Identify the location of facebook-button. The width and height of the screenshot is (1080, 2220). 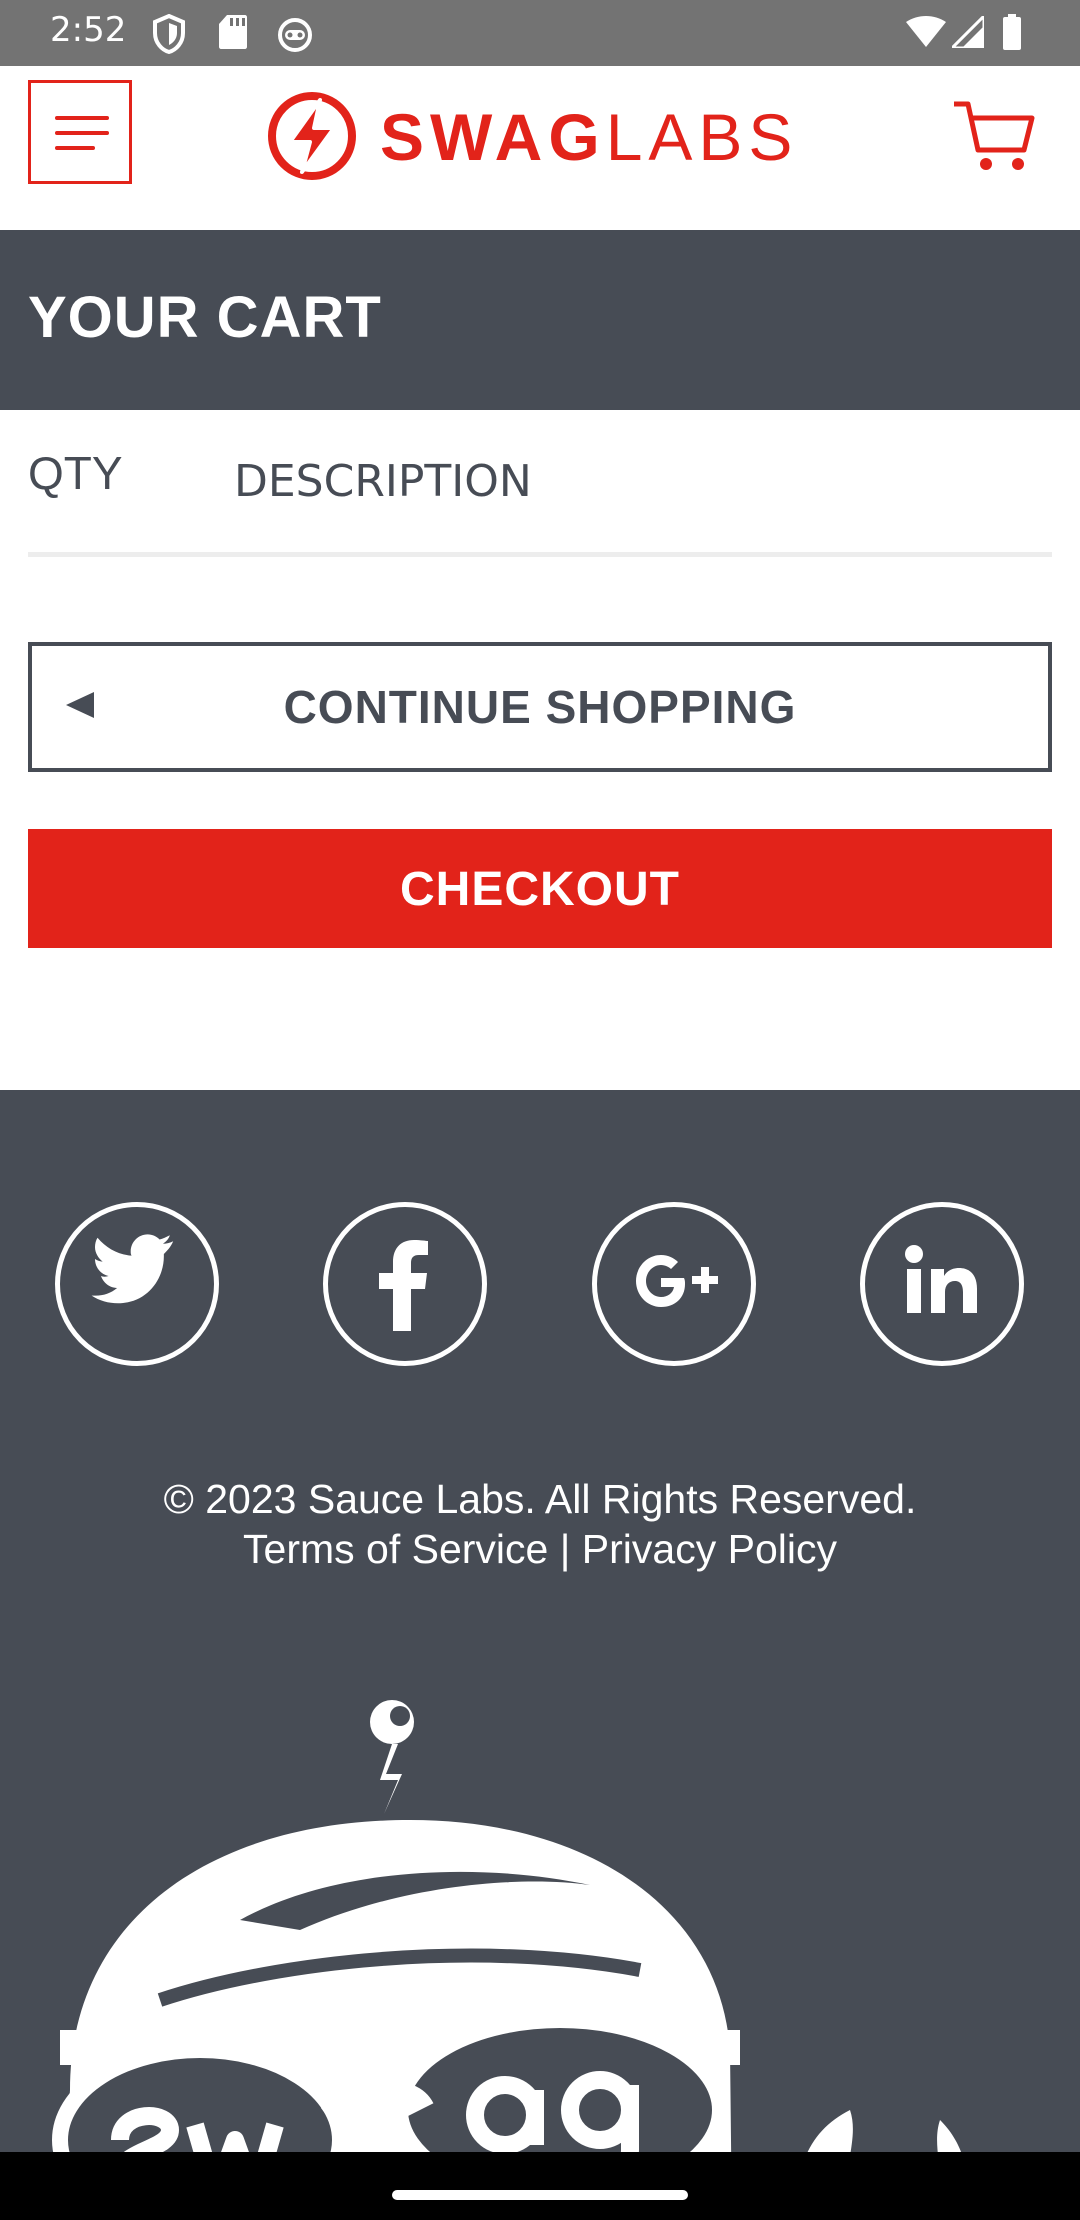
(405, 1284).